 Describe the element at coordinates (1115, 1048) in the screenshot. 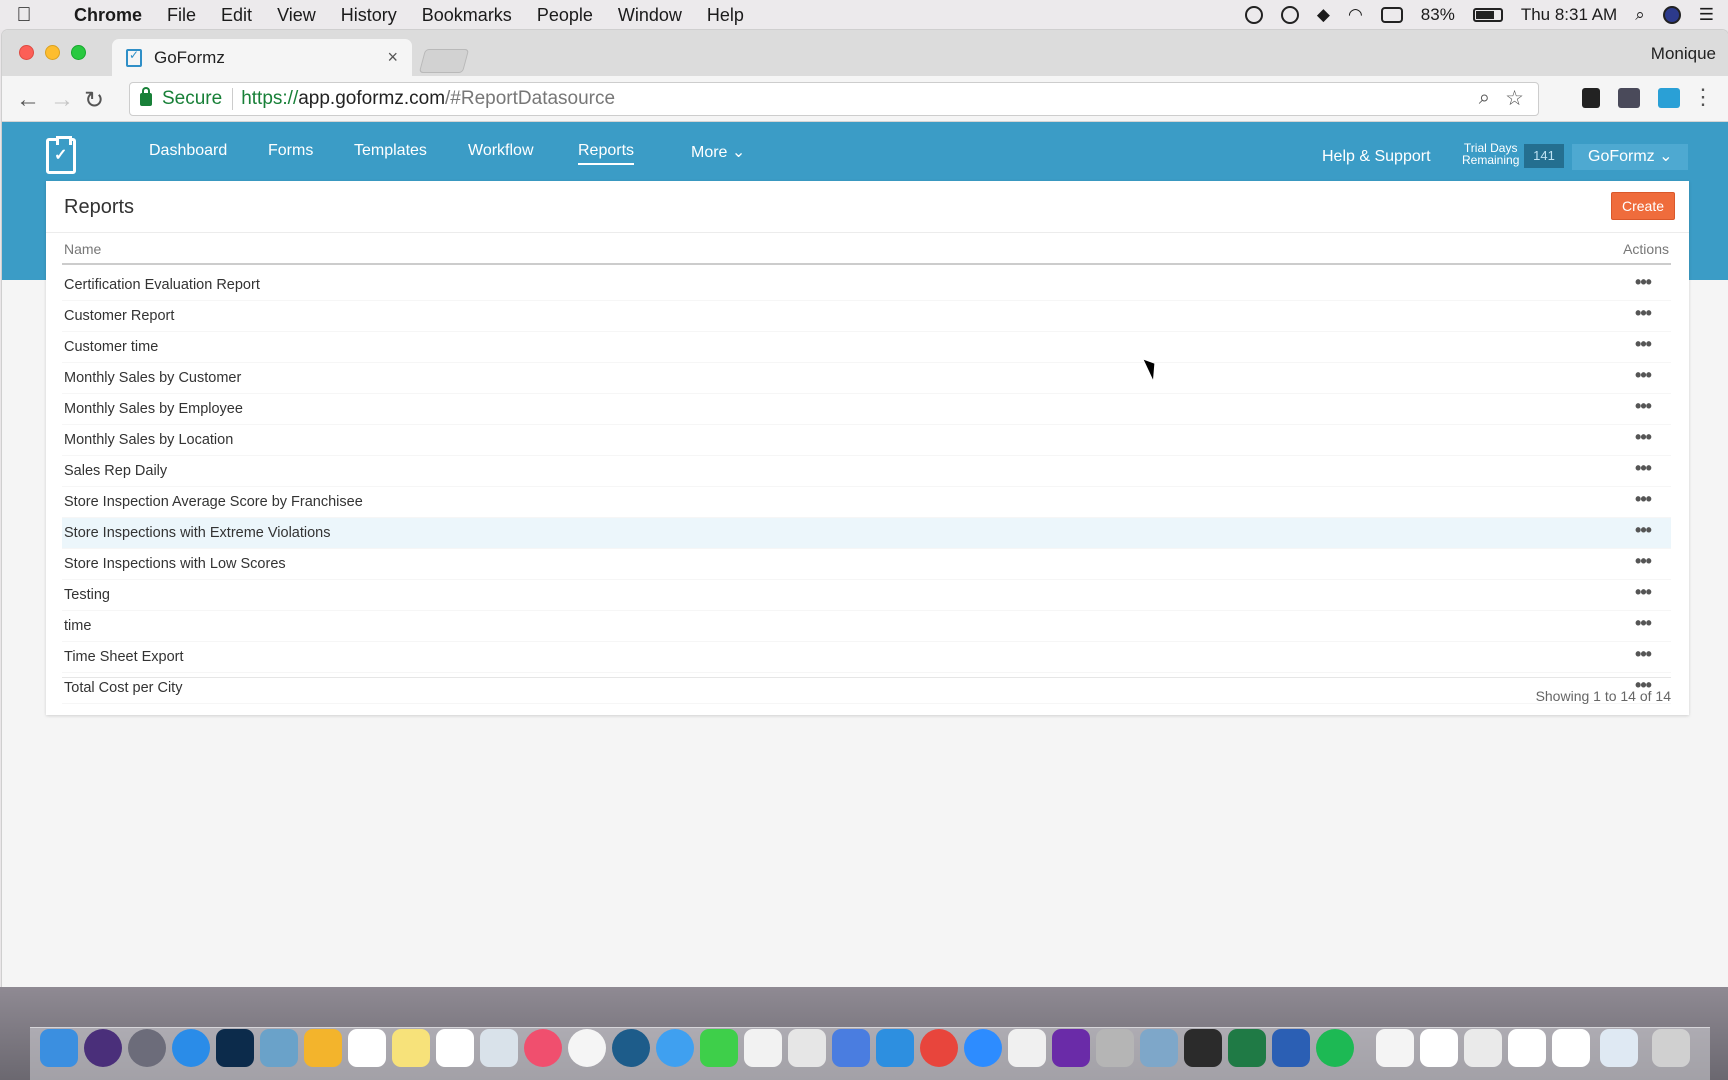

I see `calculator-icon` at that location.